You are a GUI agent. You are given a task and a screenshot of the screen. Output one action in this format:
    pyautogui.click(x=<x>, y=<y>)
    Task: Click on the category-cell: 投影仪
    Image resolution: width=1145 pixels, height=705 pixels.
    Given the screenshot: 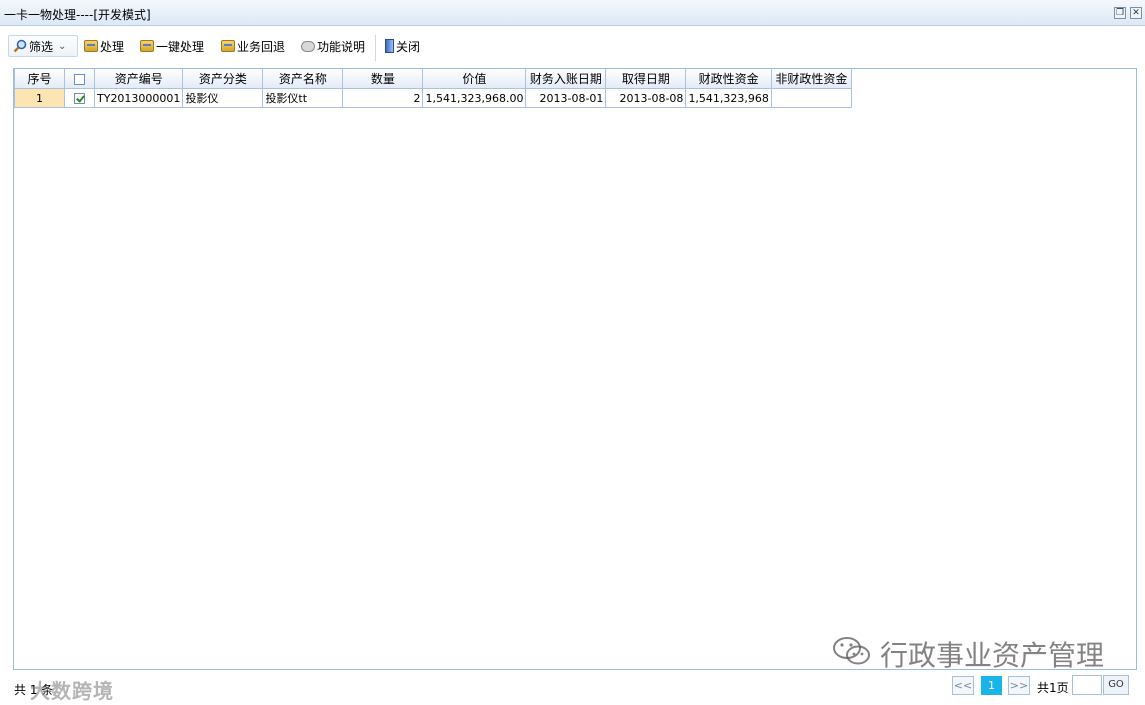 What is the action you would take?
    pyautogui.click(x=223, y=98)
    